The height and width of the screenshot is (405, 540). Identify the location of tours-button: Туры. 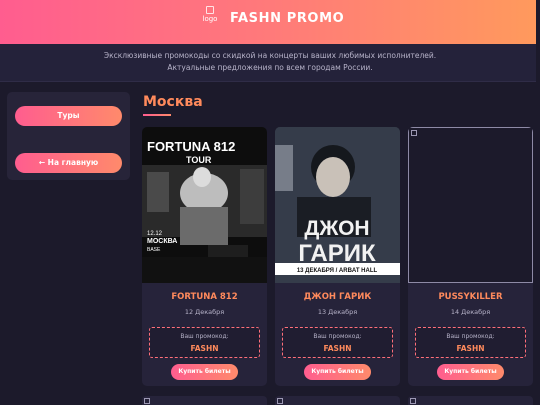
(68, 116).